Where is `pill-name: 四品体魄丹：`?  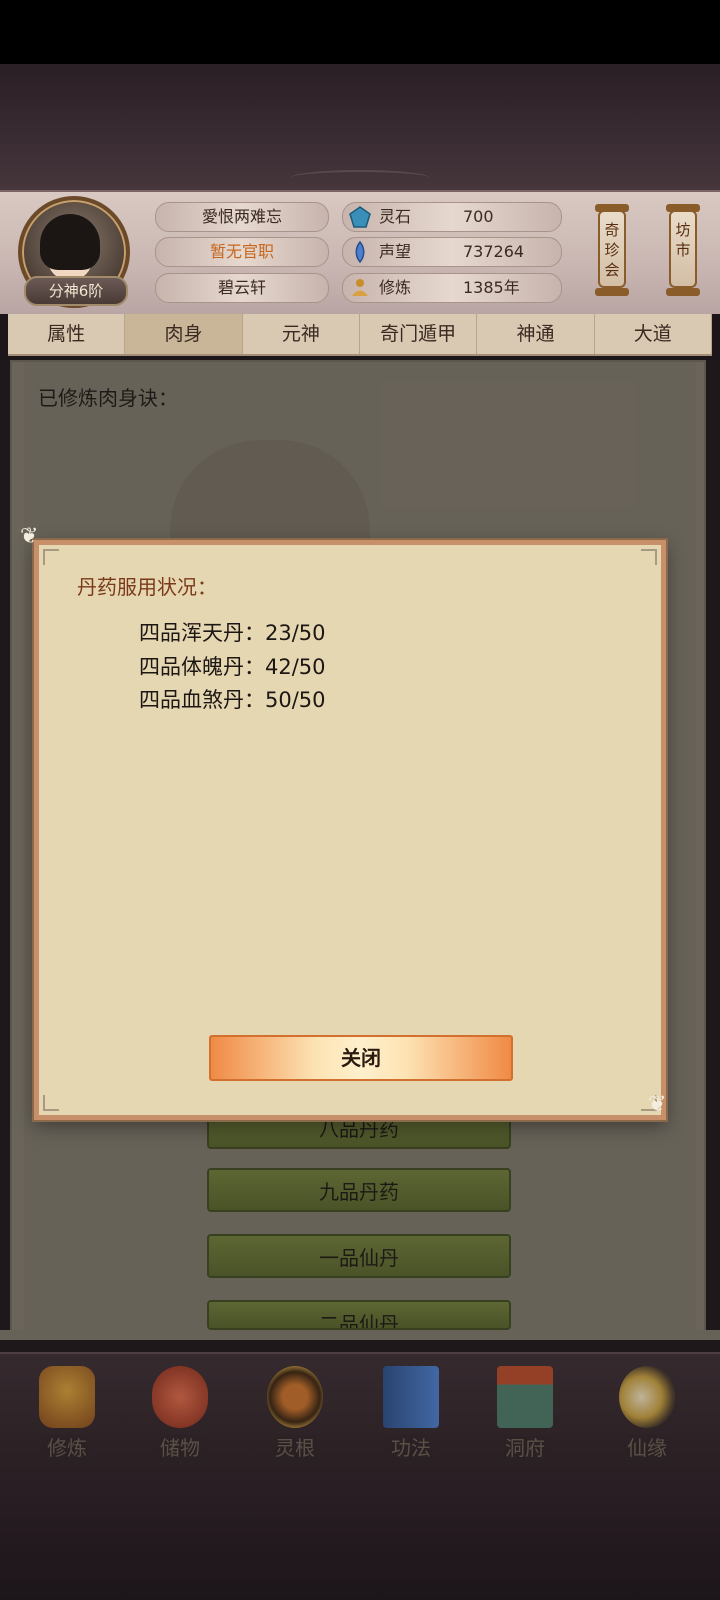
pill-name: 四品体魄丹： is located at coordinates (202, 667).